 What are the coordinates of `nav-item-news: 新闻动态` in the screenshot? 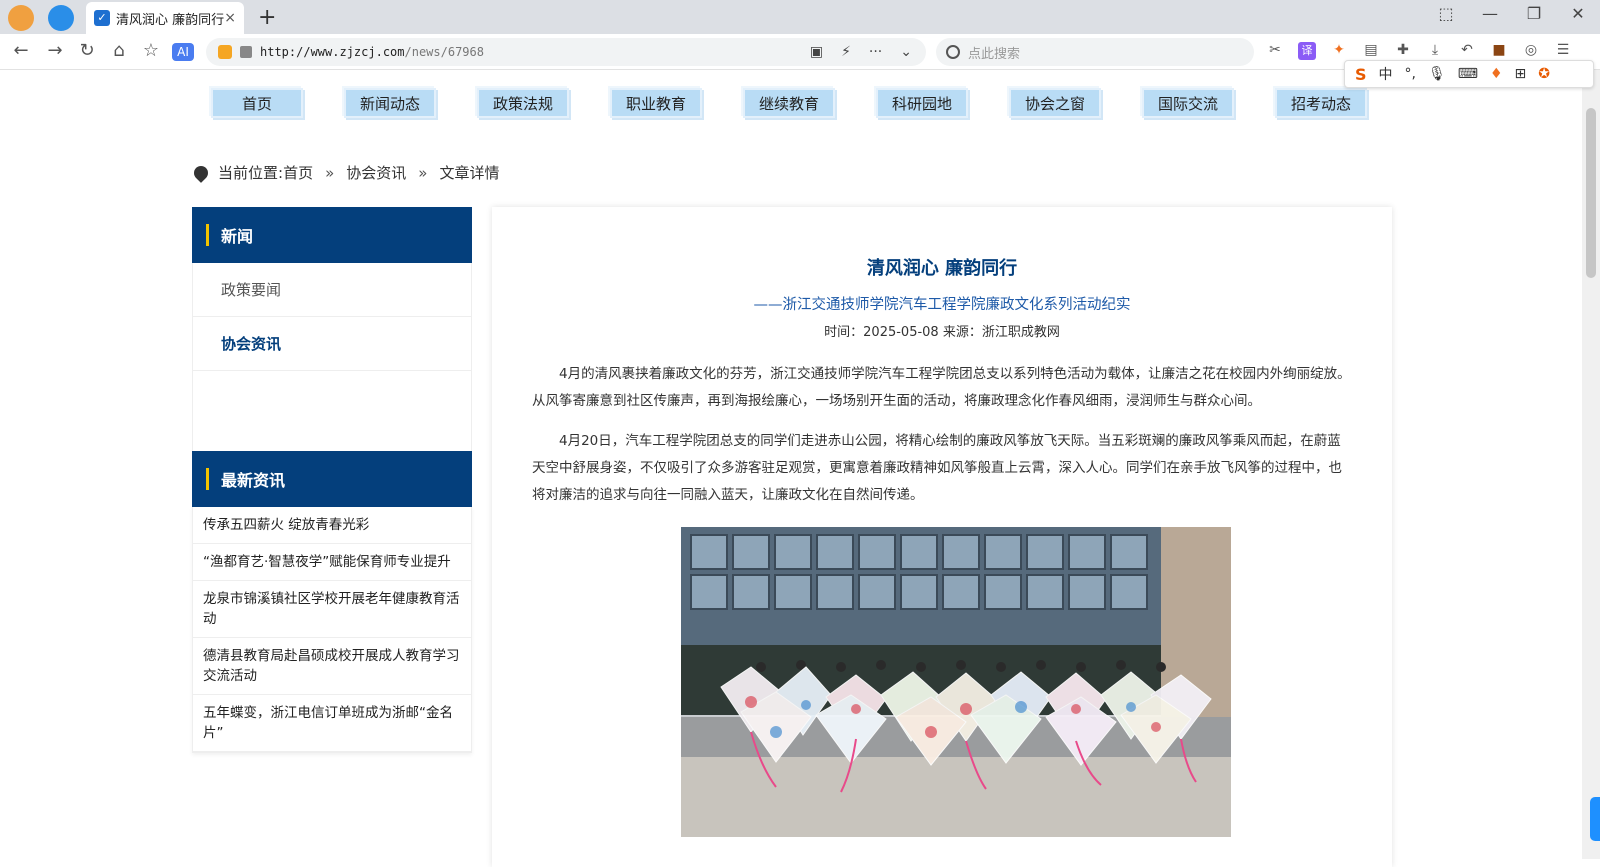 It's located at (390, 103).